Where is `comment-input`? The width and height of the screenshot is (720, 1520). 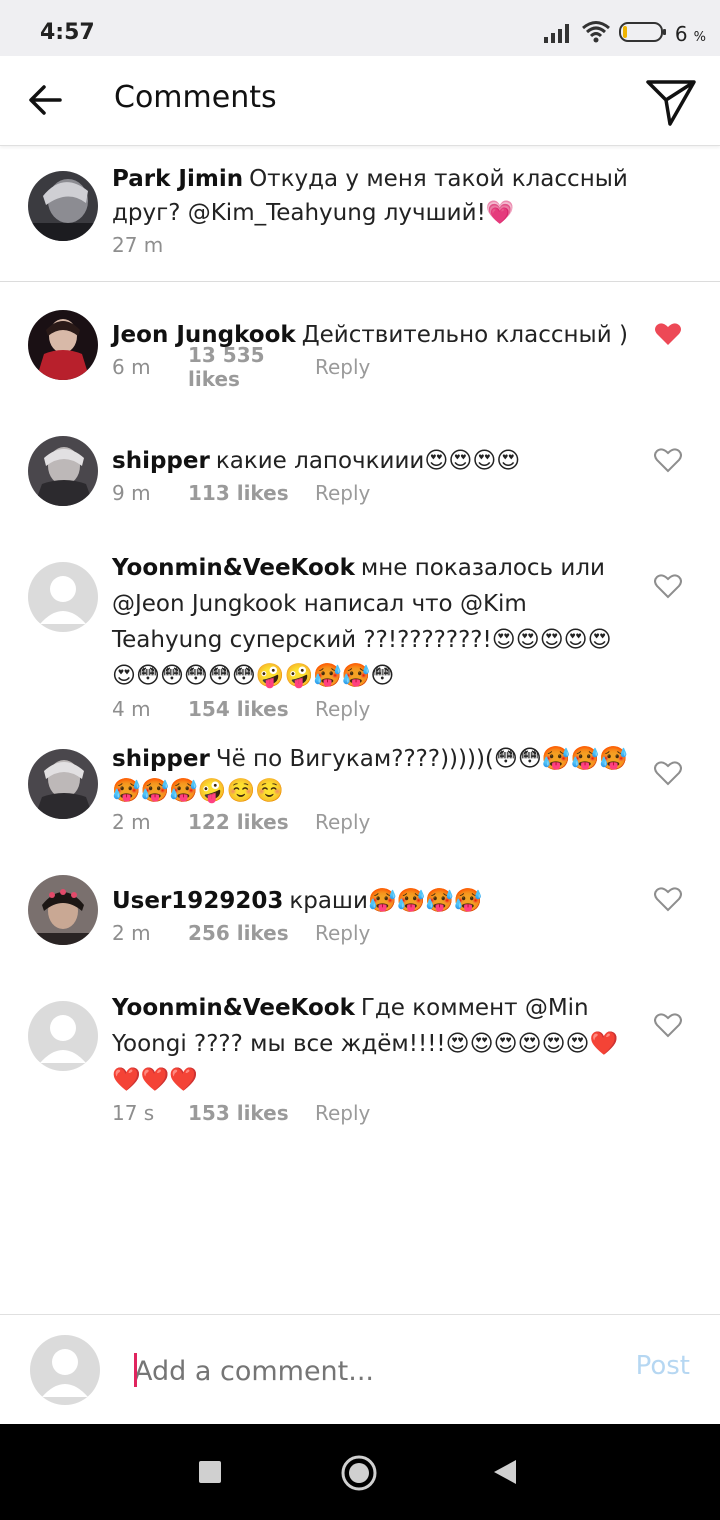 comment-input is located at coordinates (369, 1371).